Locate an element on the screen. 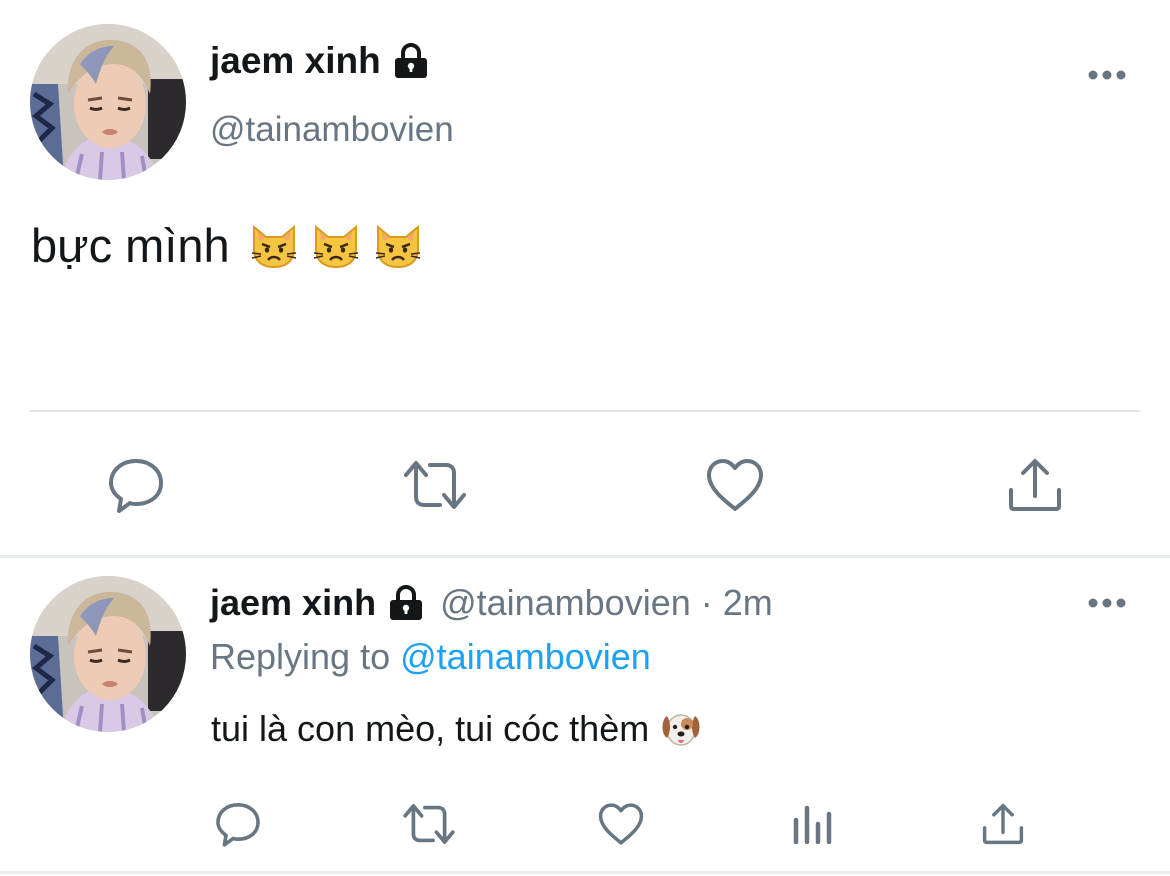 This screenshot has width=1170, height=876. reply-tweet-display-name: jaem xinh is located at coordinates (293, 603).